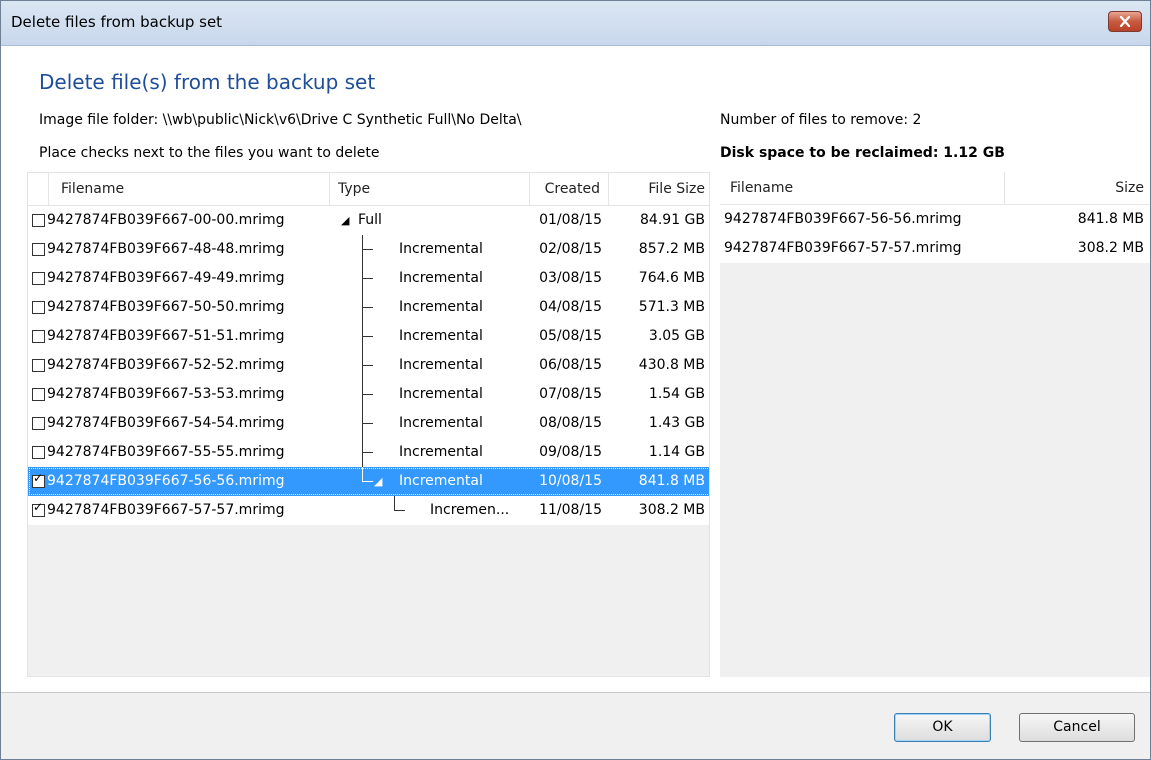  Describe the element at coordinates (570, 307) in the screenshot. I see `row-created: 04/08/15` at that location.